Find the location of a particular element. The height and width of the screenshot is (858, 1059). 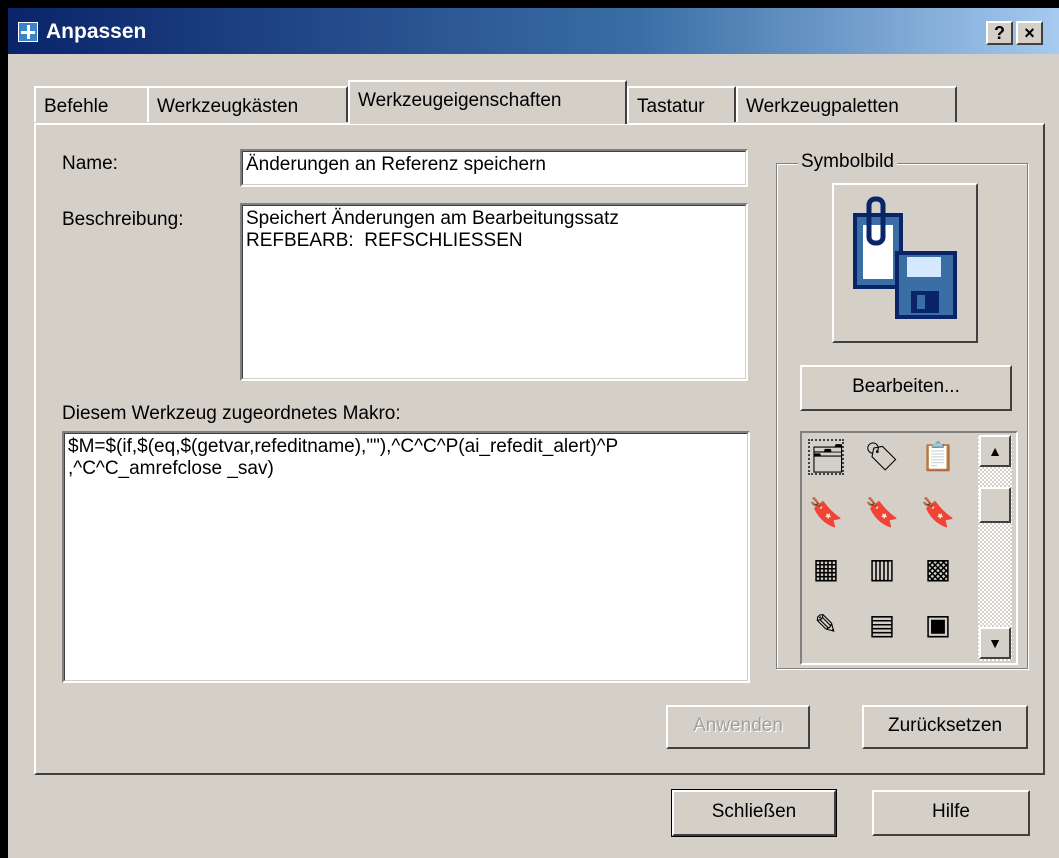

tab-werkzeugkaesten: Werkzeugkästen is located at coordinates (247, 104).